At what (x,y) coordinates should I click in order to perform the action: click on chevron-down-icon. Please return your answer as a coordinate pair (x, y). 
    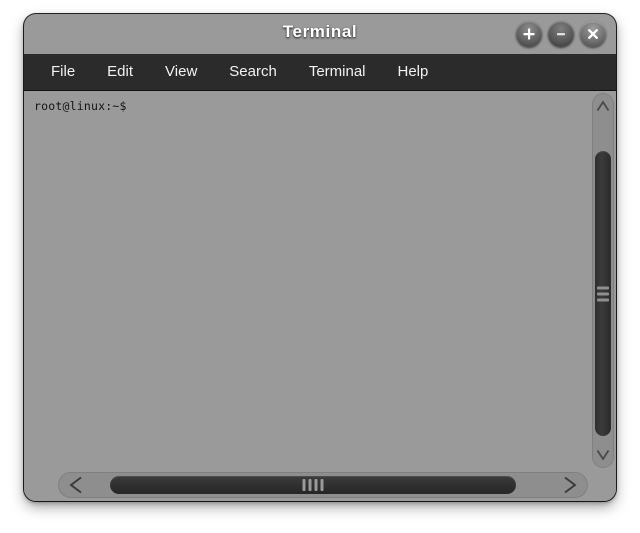
    Looking at the image, I should click on (603, 455).